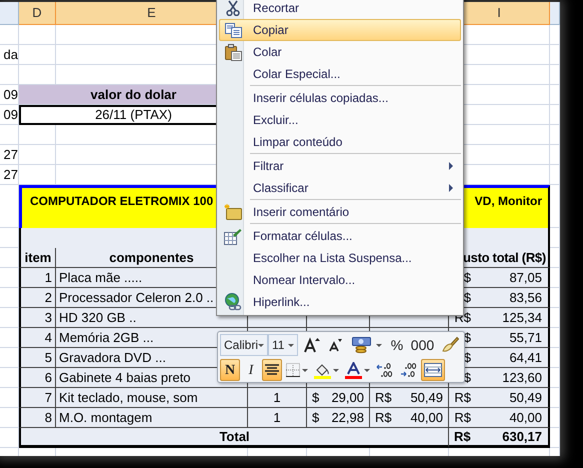 The width and height of the screenshot is (583, 468). I want to click on table-cell: 2, so click(37, 298).